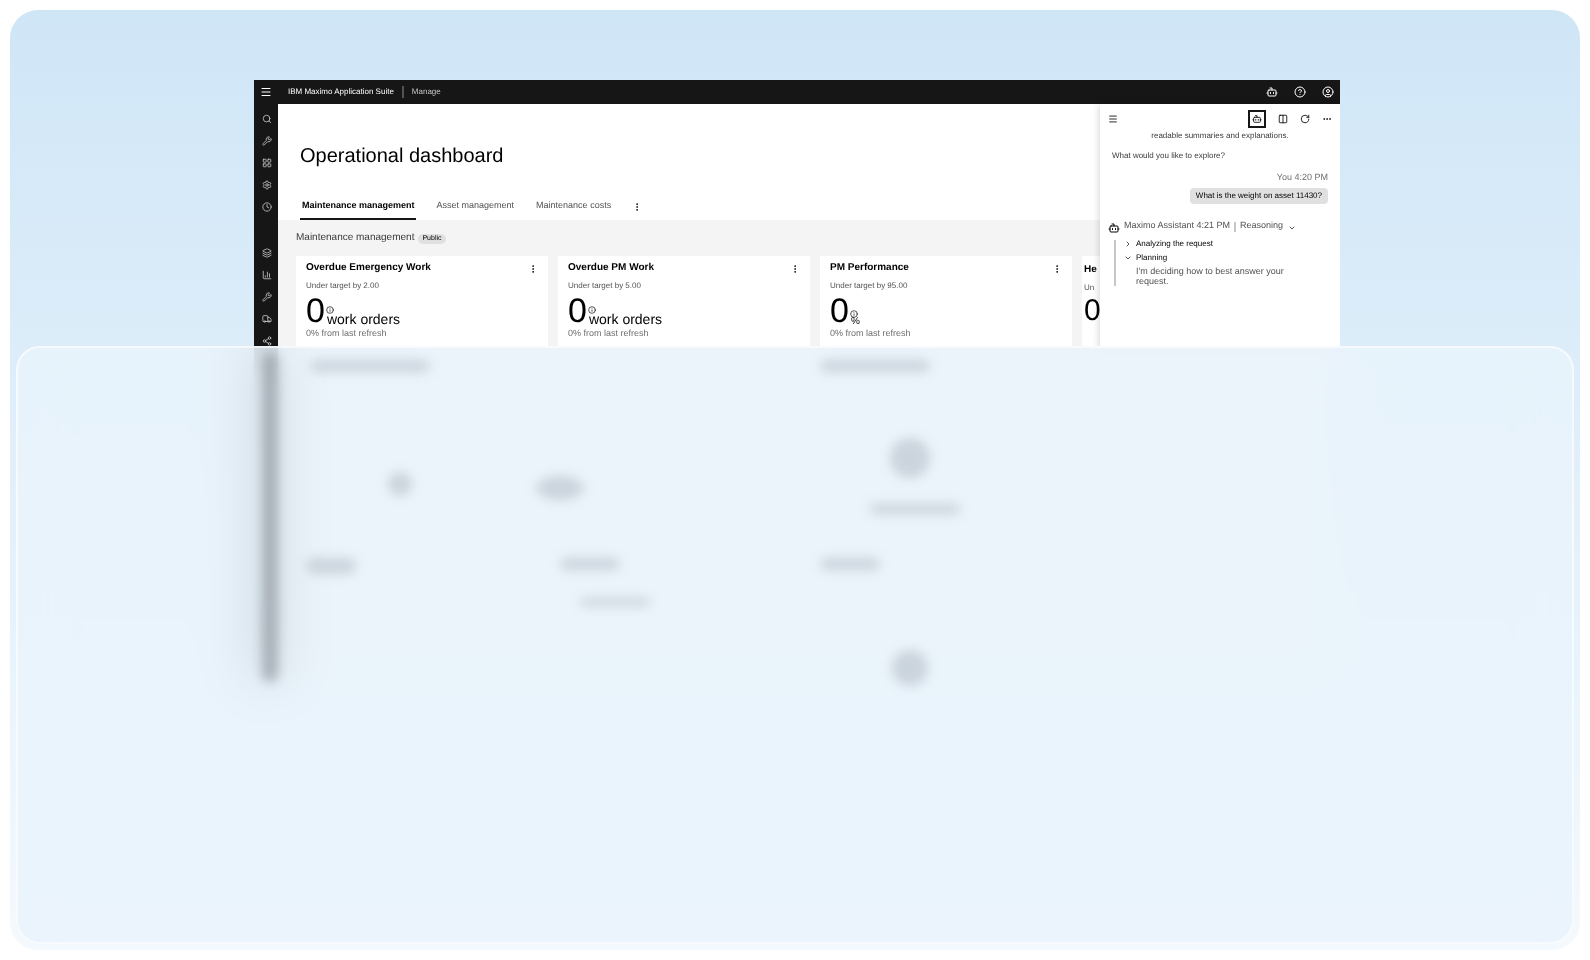  What do you see at coordinates (1283, 118) in the screenshot?
I see `layout-icon` at bounding box center [1283, 118].